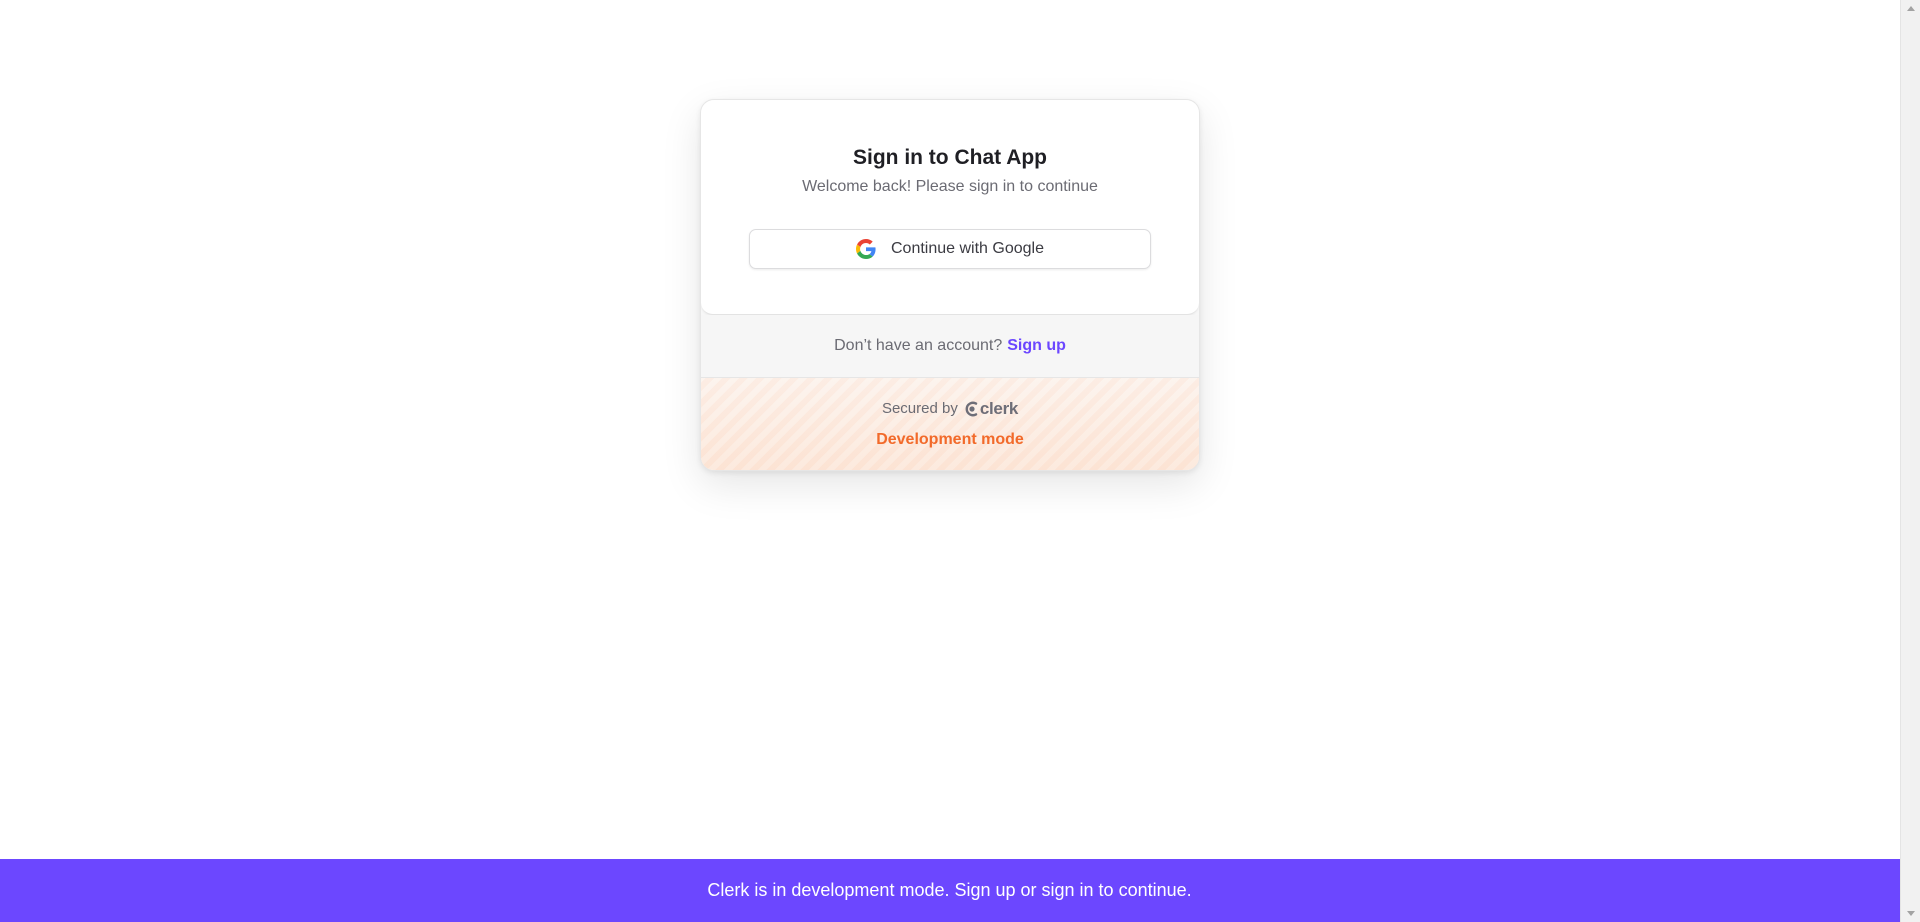  Describe the element at coordinates (1036, 346) in the screenshot. I see `sign-up-link: Sign up` at that location.